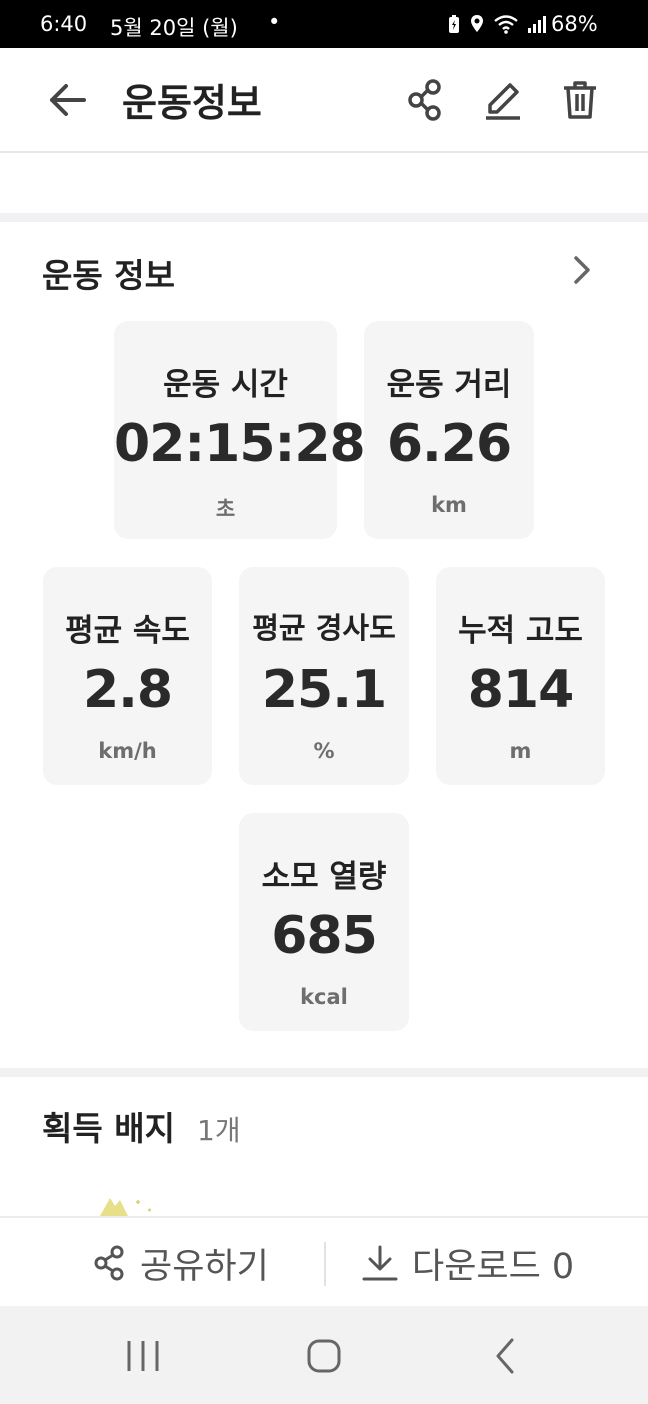 The width and height of the screenshot is (648, 1404). I want to click on download-action-button: 다운로드 0, so click(467, 1263).